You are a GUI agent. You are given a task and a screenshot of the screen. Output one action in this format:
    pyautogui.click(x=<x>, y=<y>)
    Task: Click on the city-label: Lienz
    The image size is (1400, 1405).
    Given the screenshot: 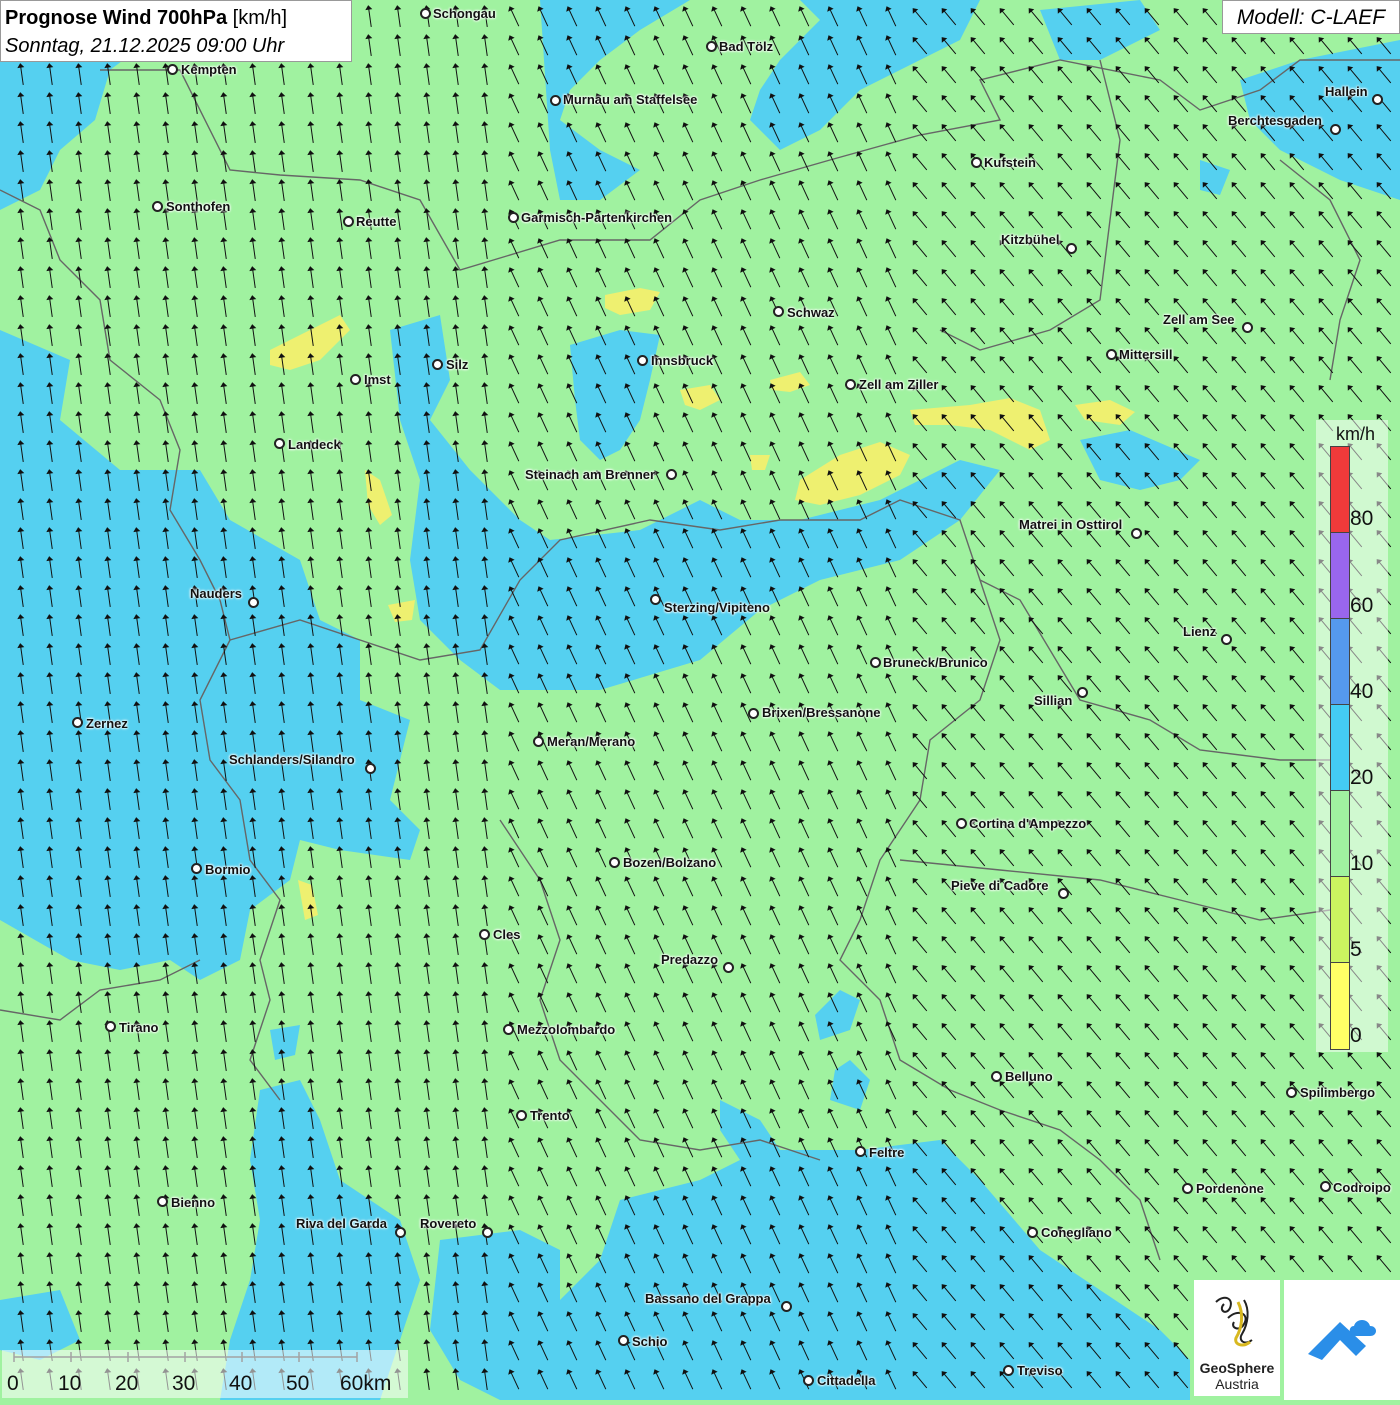 What is the action you would take?
    pyautogui.click(x=1200, y=631)
    